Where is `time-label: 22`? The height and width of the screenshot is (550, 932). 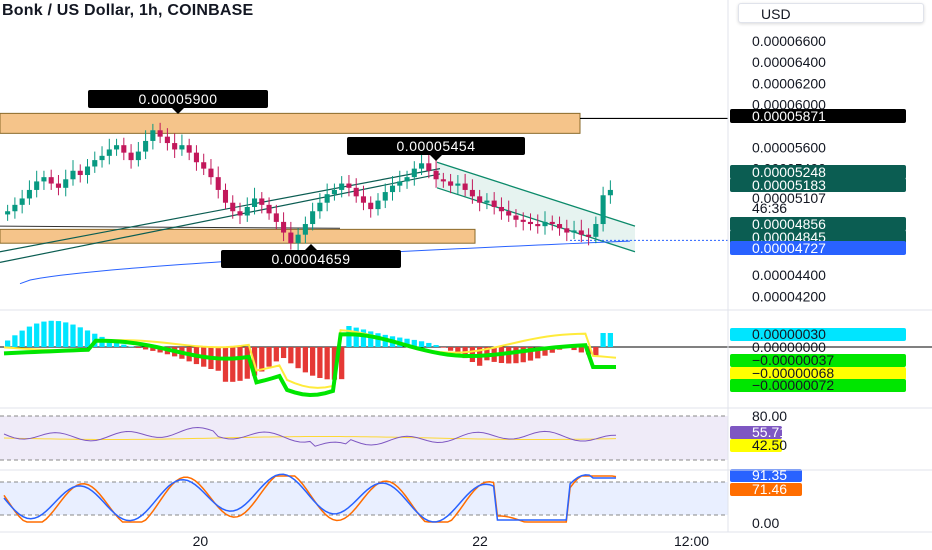 time-label: 22 is located at coordinates (480, 541).